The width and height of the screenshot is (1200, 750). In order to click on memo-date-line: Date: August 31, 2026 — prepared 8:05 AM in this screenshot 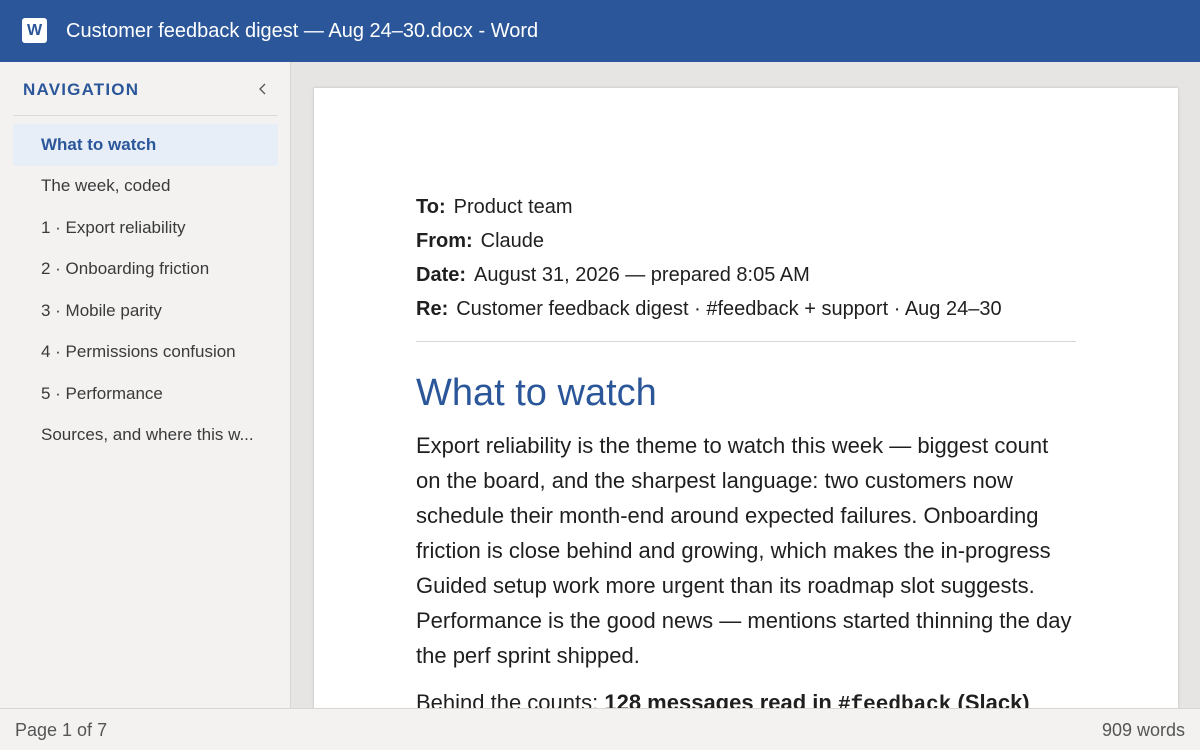, I will do `click(746, 275)`.